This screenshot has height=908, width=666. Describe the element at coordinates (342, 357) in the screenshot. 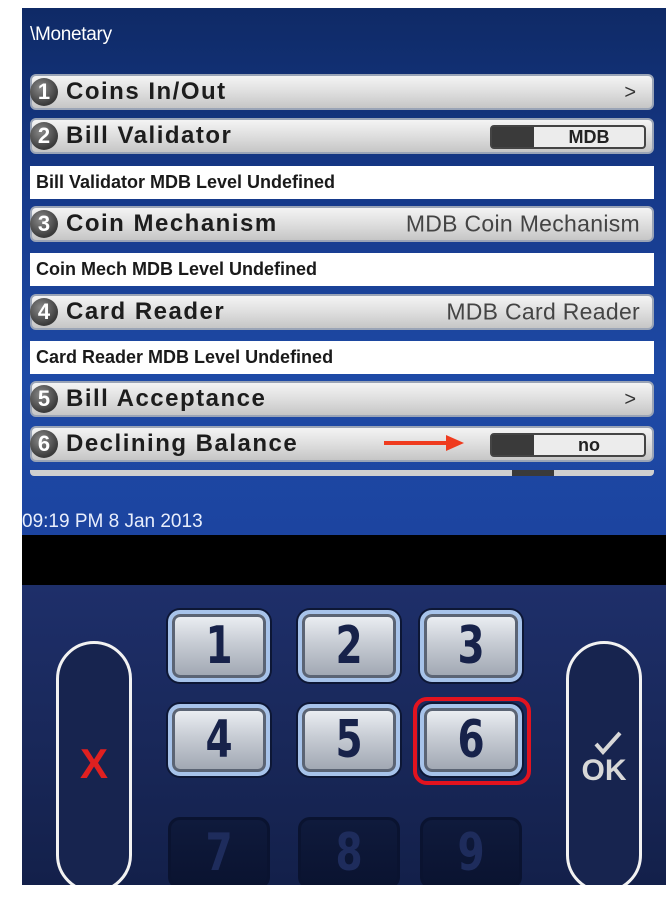

I see `info-card-reader-level: Card Reader MDB Level Undefined` at that location.